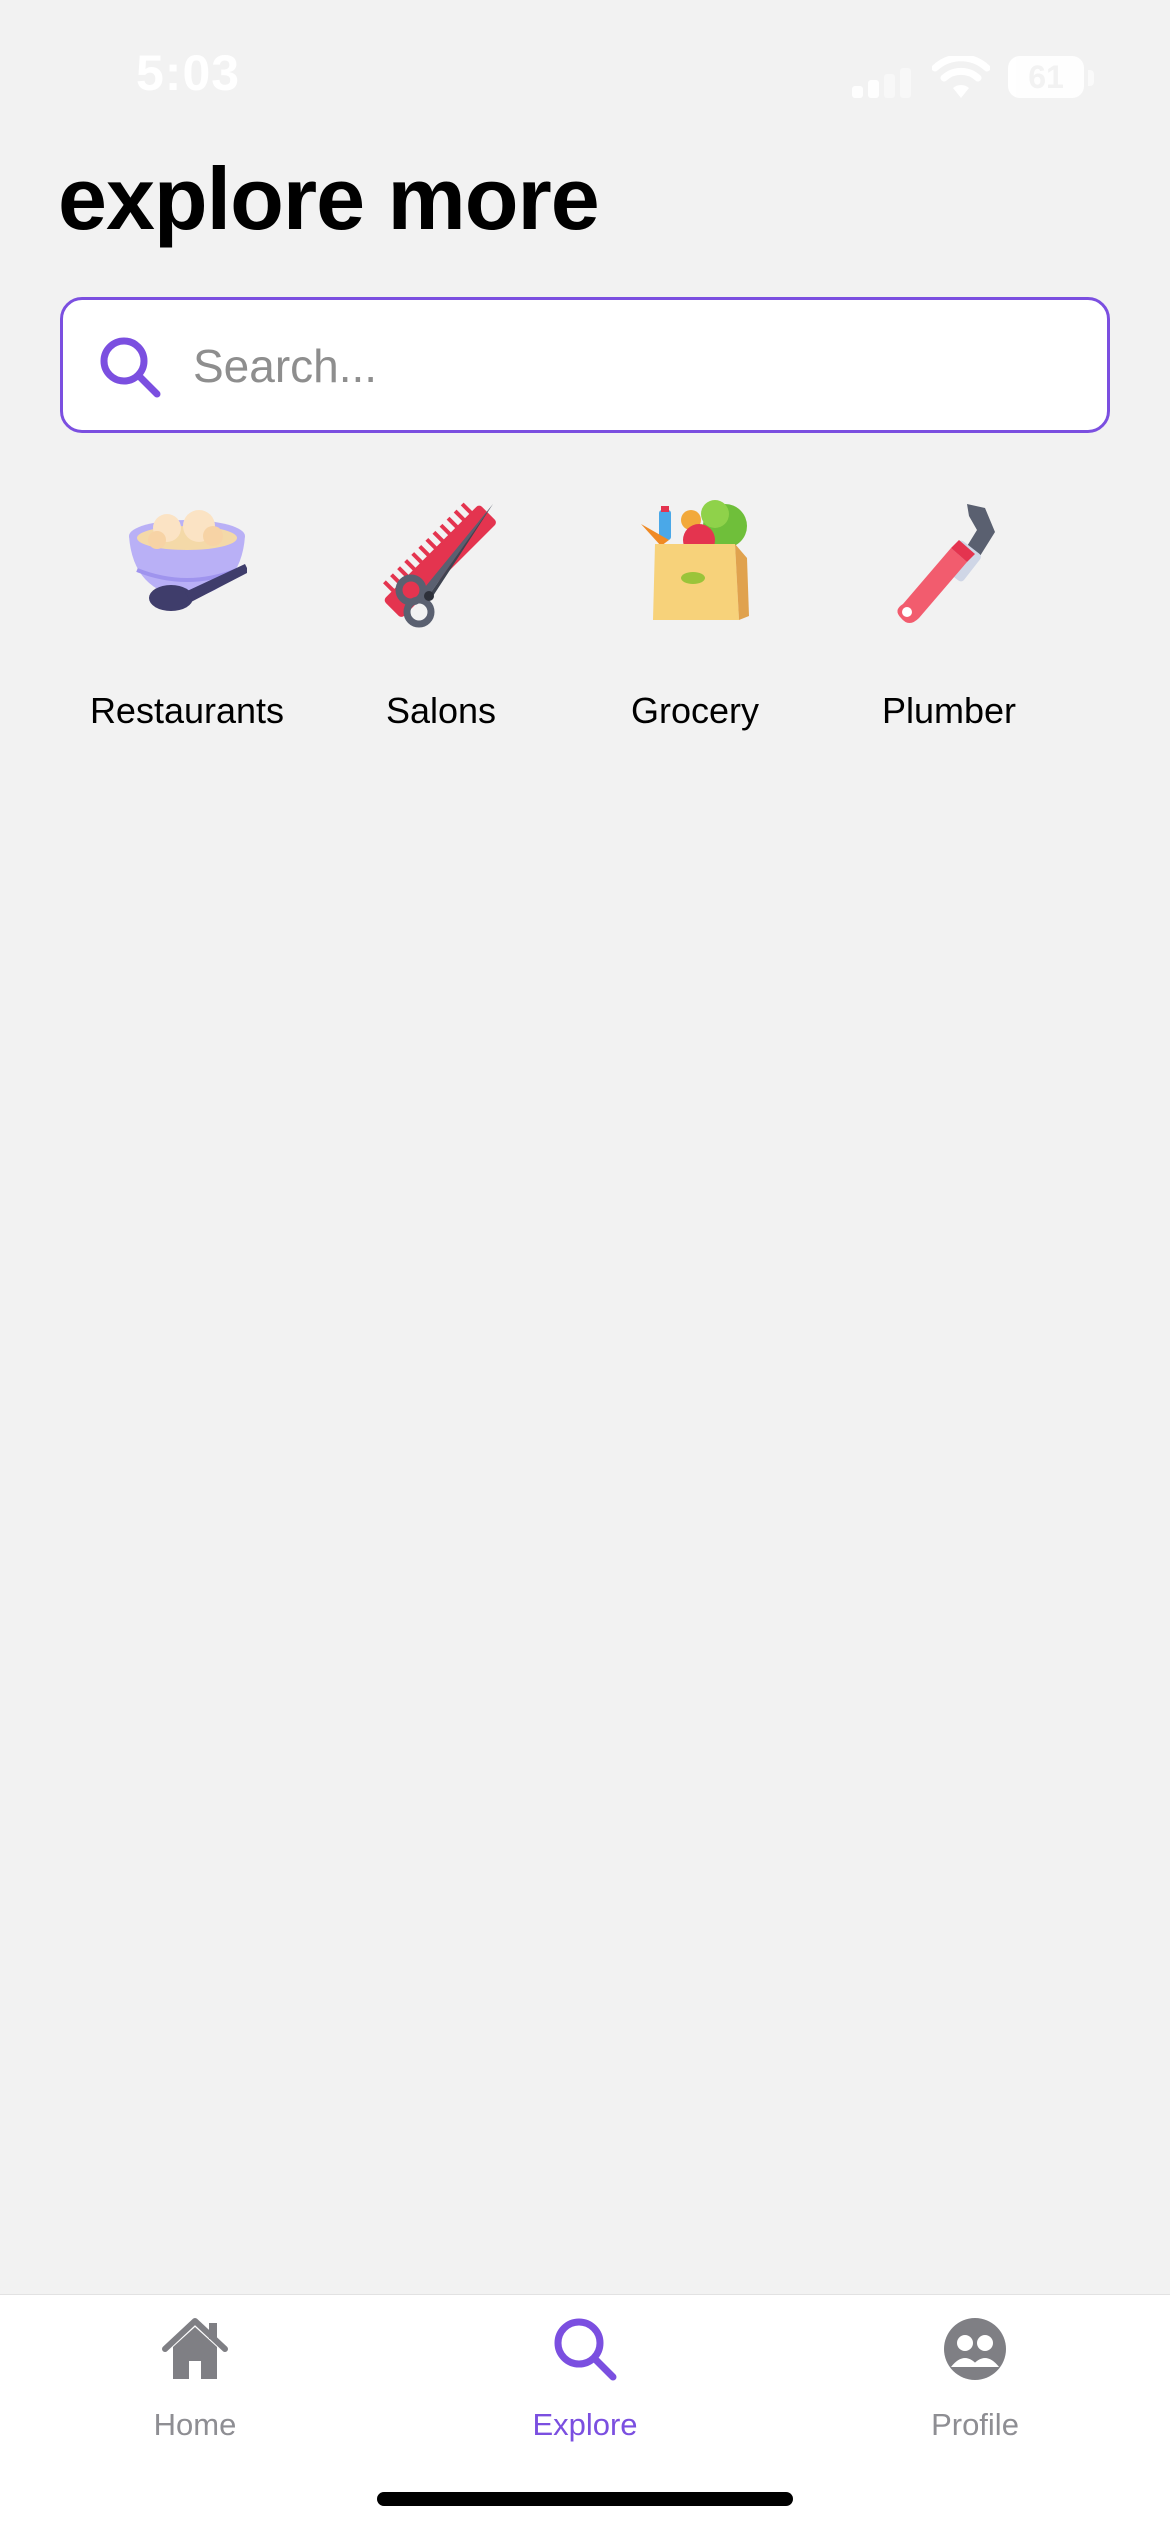  What do you see at coordinates (441, 710) in the screenshot?
I see `category-label: Salons` at bounding box center [441, 710].